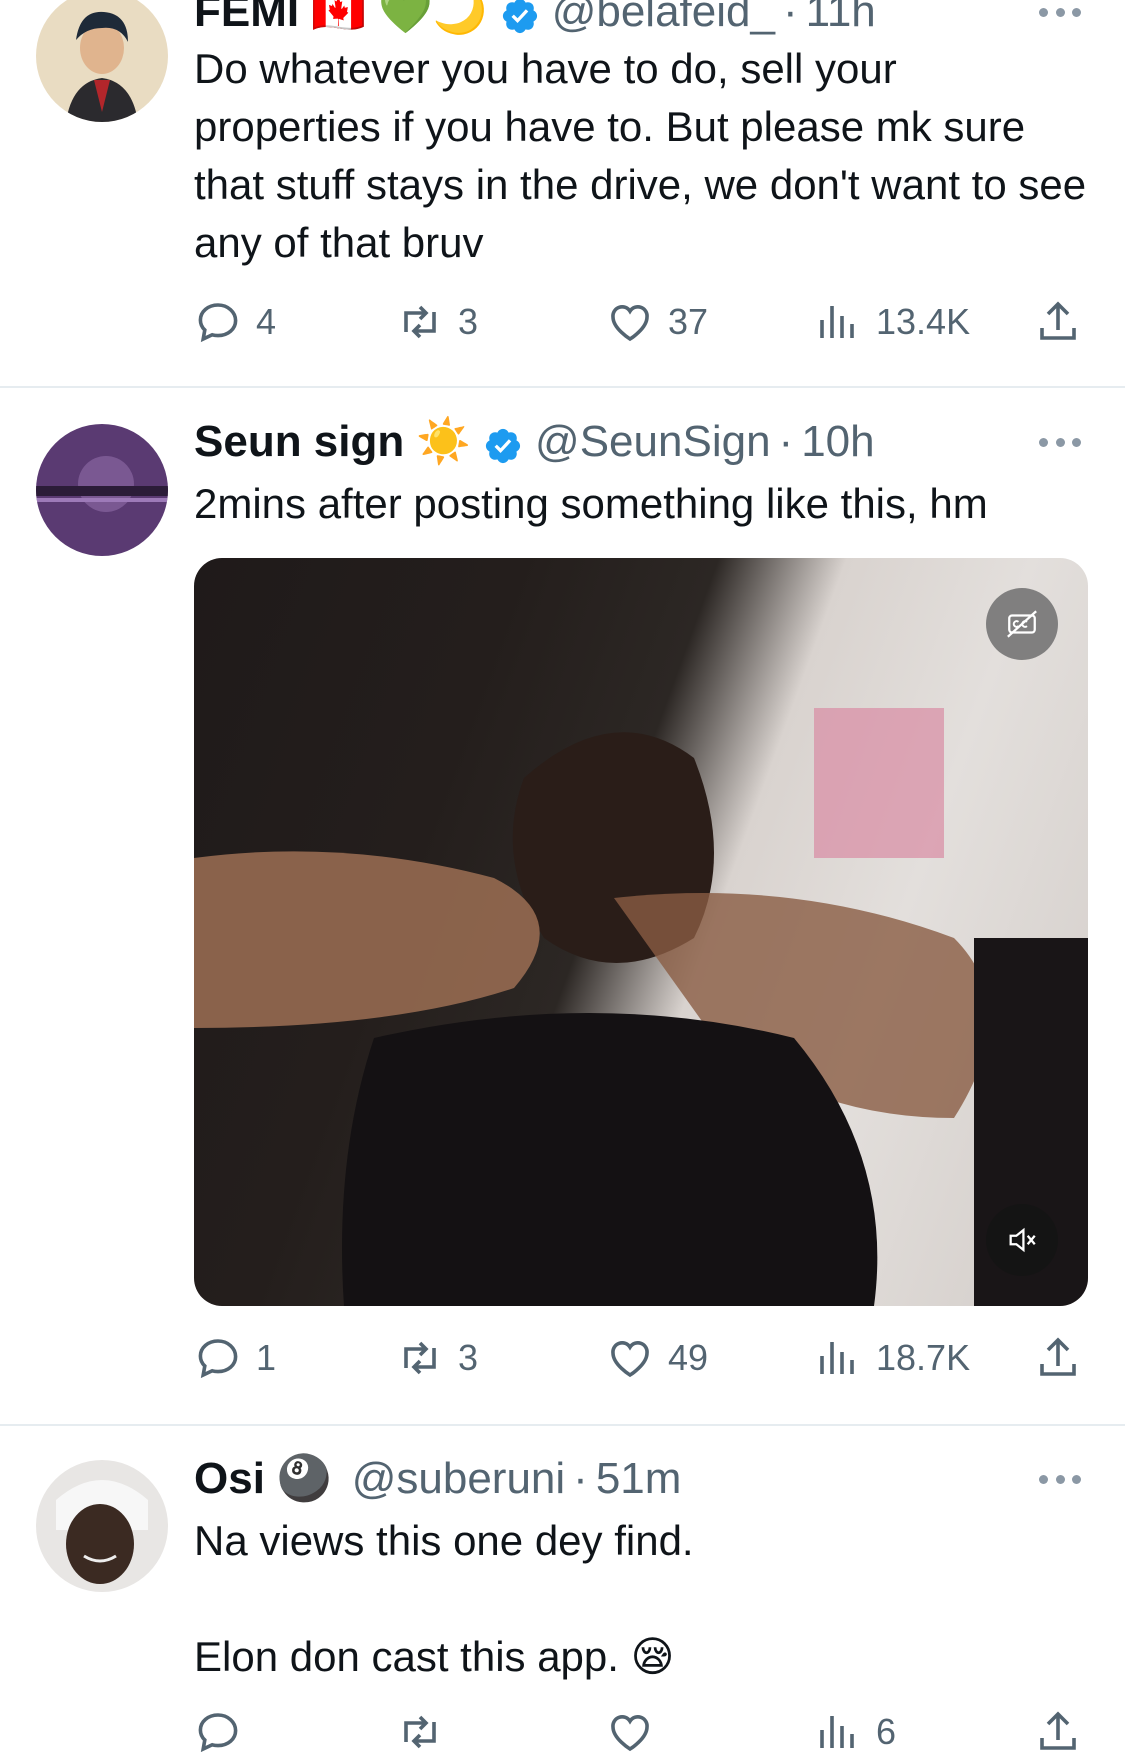 This screenshot has width=1125, height=1752. I want to click on tweet-divider, so click(562, 1425).